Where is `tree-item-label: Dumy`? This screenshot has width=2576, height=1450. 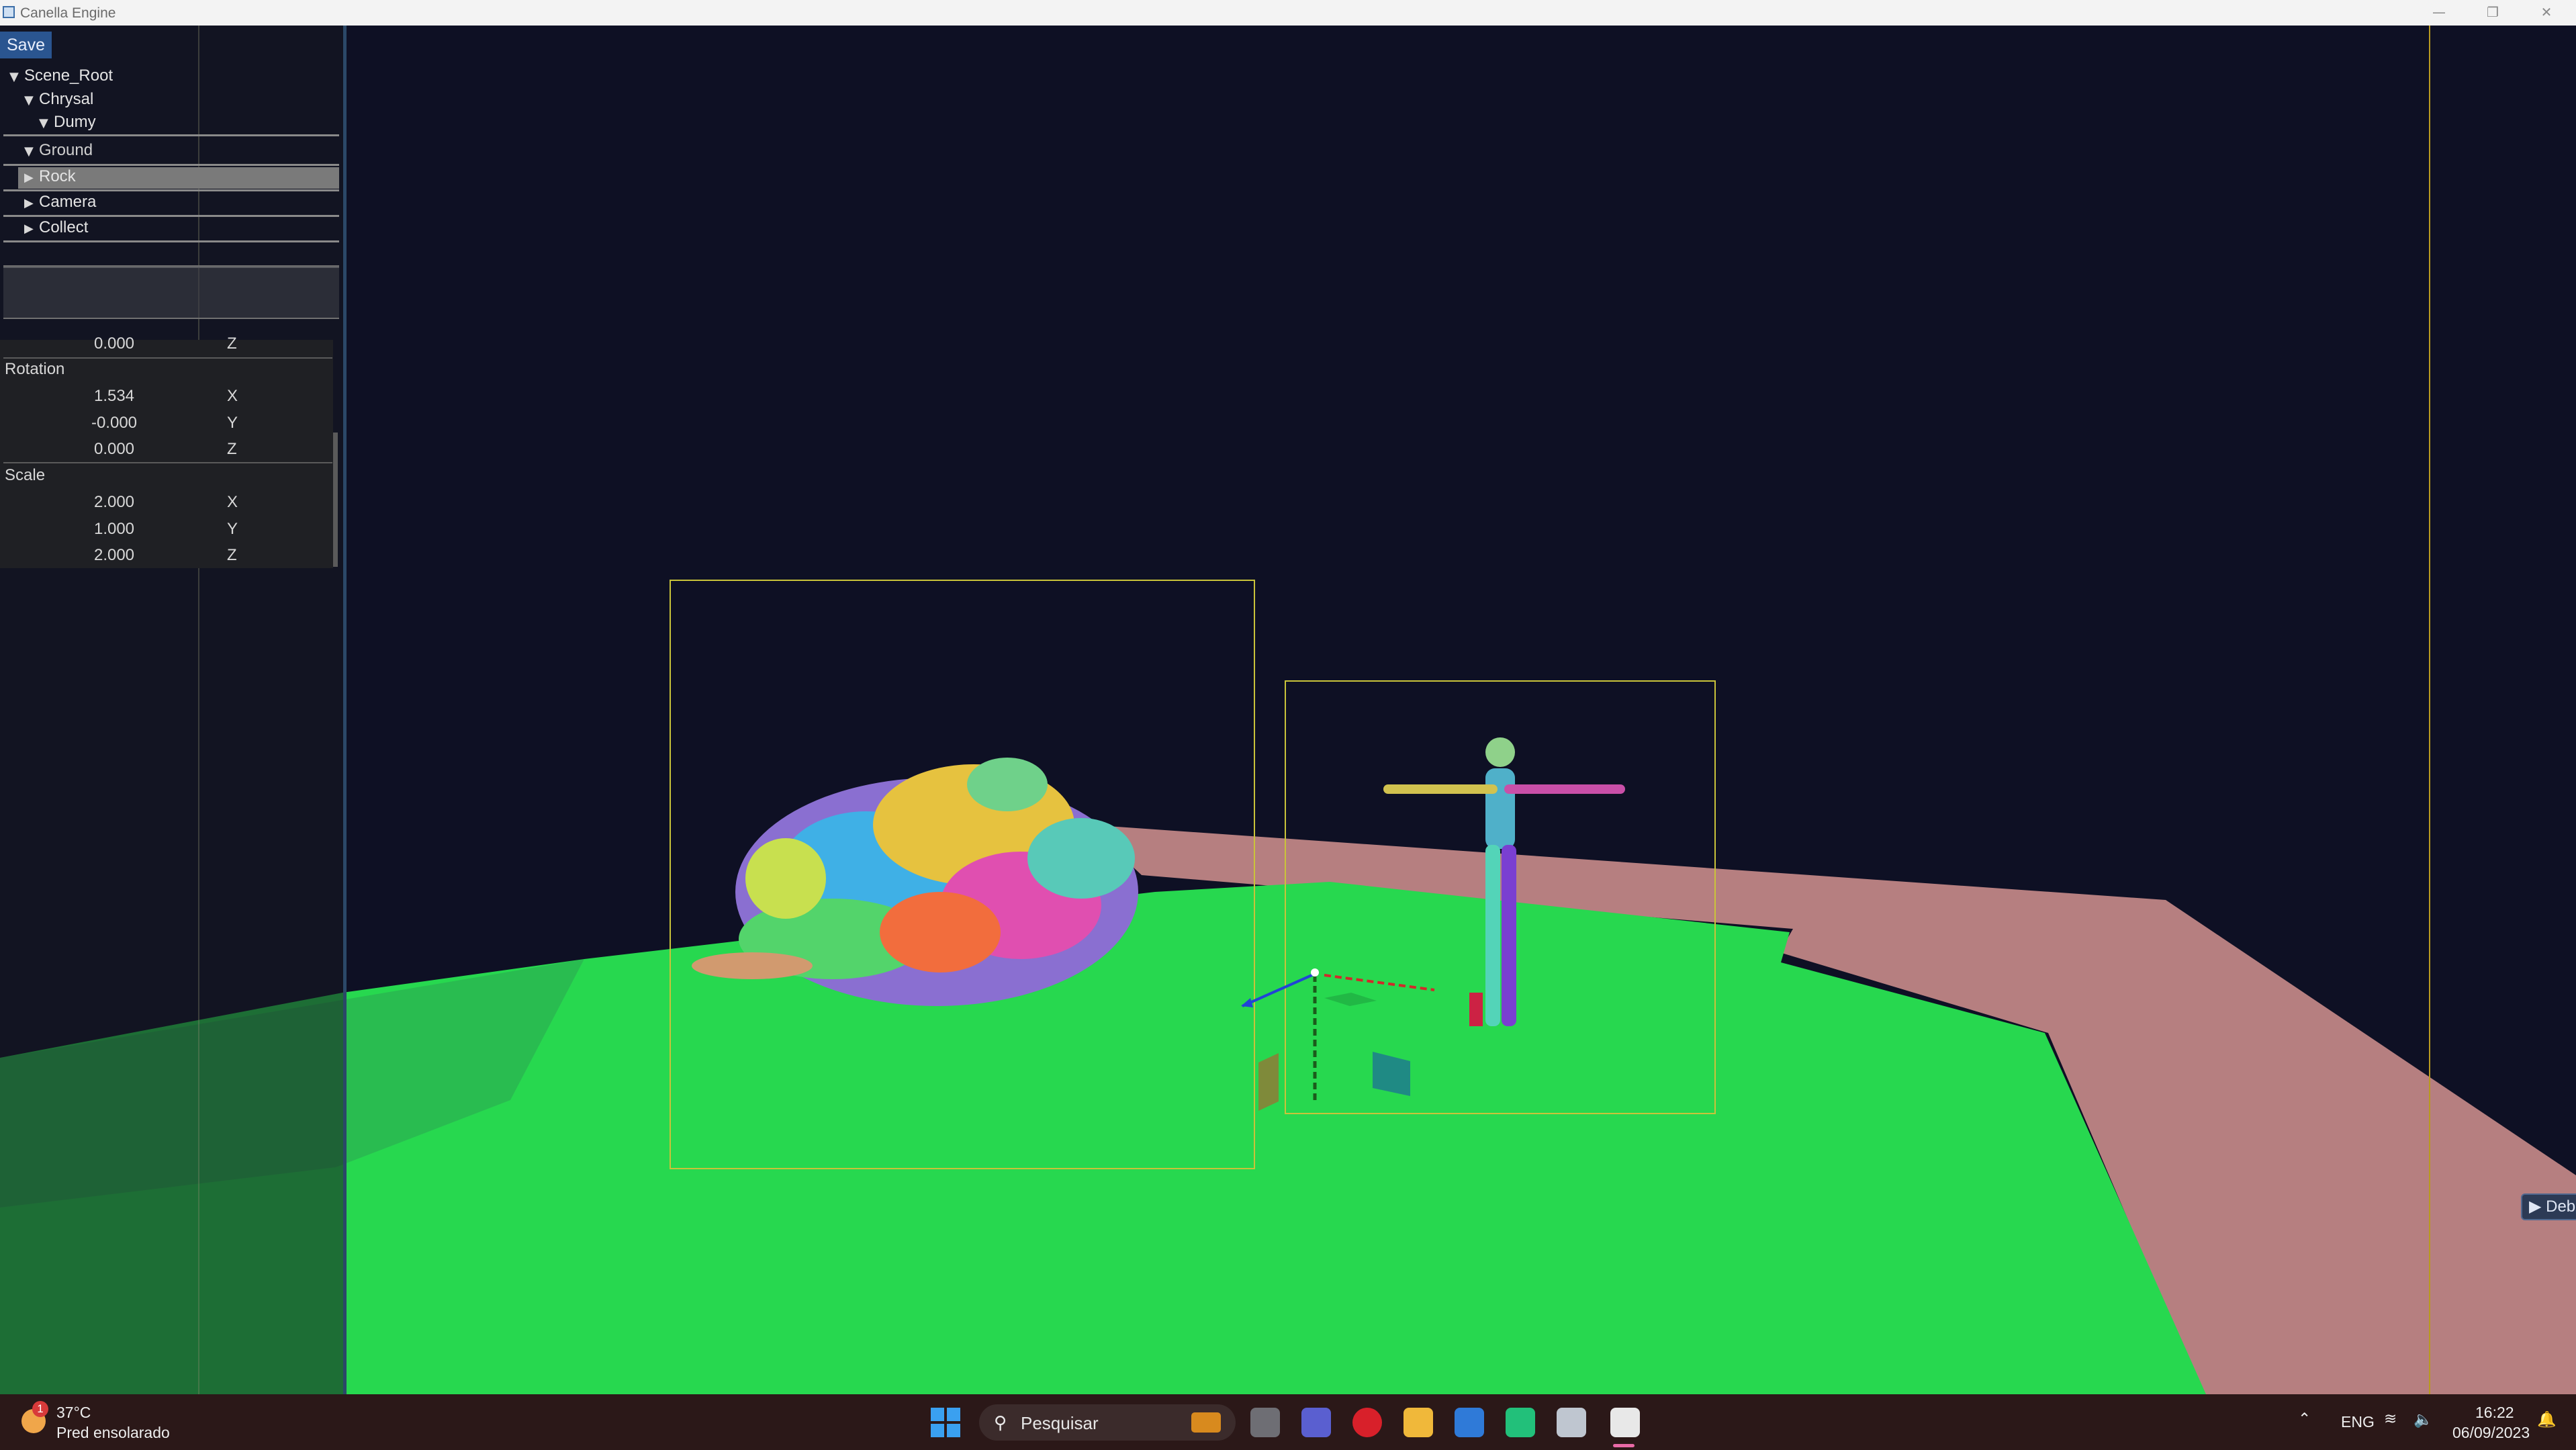
tree-item-label: Dumy is located at coordinates (75, 122).